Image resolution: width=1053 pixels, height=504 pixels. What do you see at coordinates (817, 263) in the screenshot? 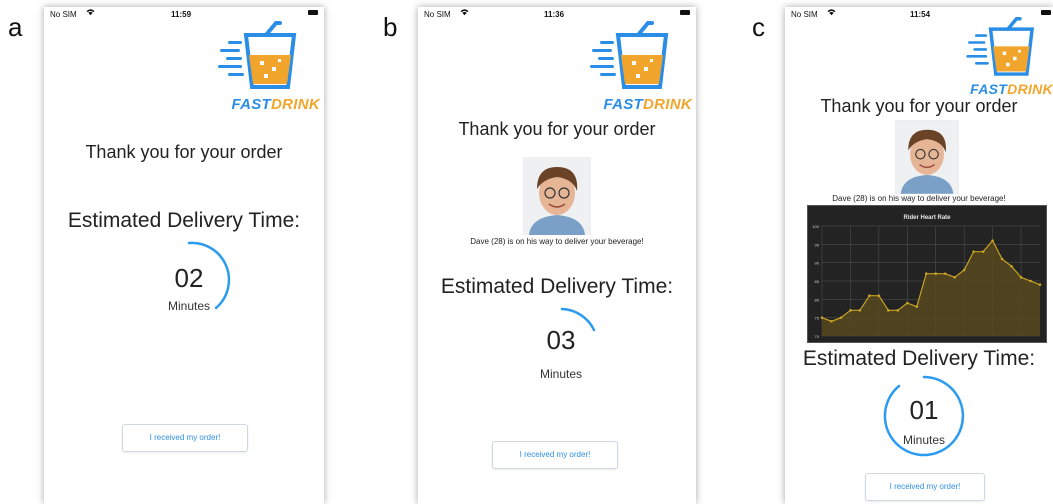
I see `y-tick-label: 90` at bounding box center [817, 263].